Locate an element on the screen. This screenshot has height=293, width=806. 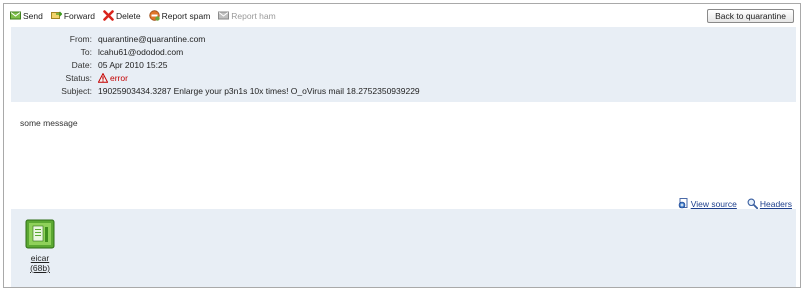
view-source-link: View source is located at coordinates (707, 203).